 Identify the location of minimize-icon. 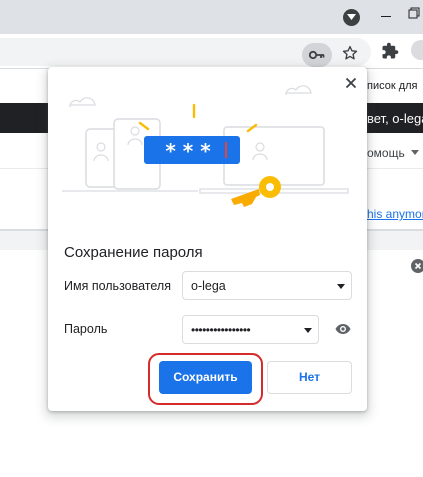
(386, 16).